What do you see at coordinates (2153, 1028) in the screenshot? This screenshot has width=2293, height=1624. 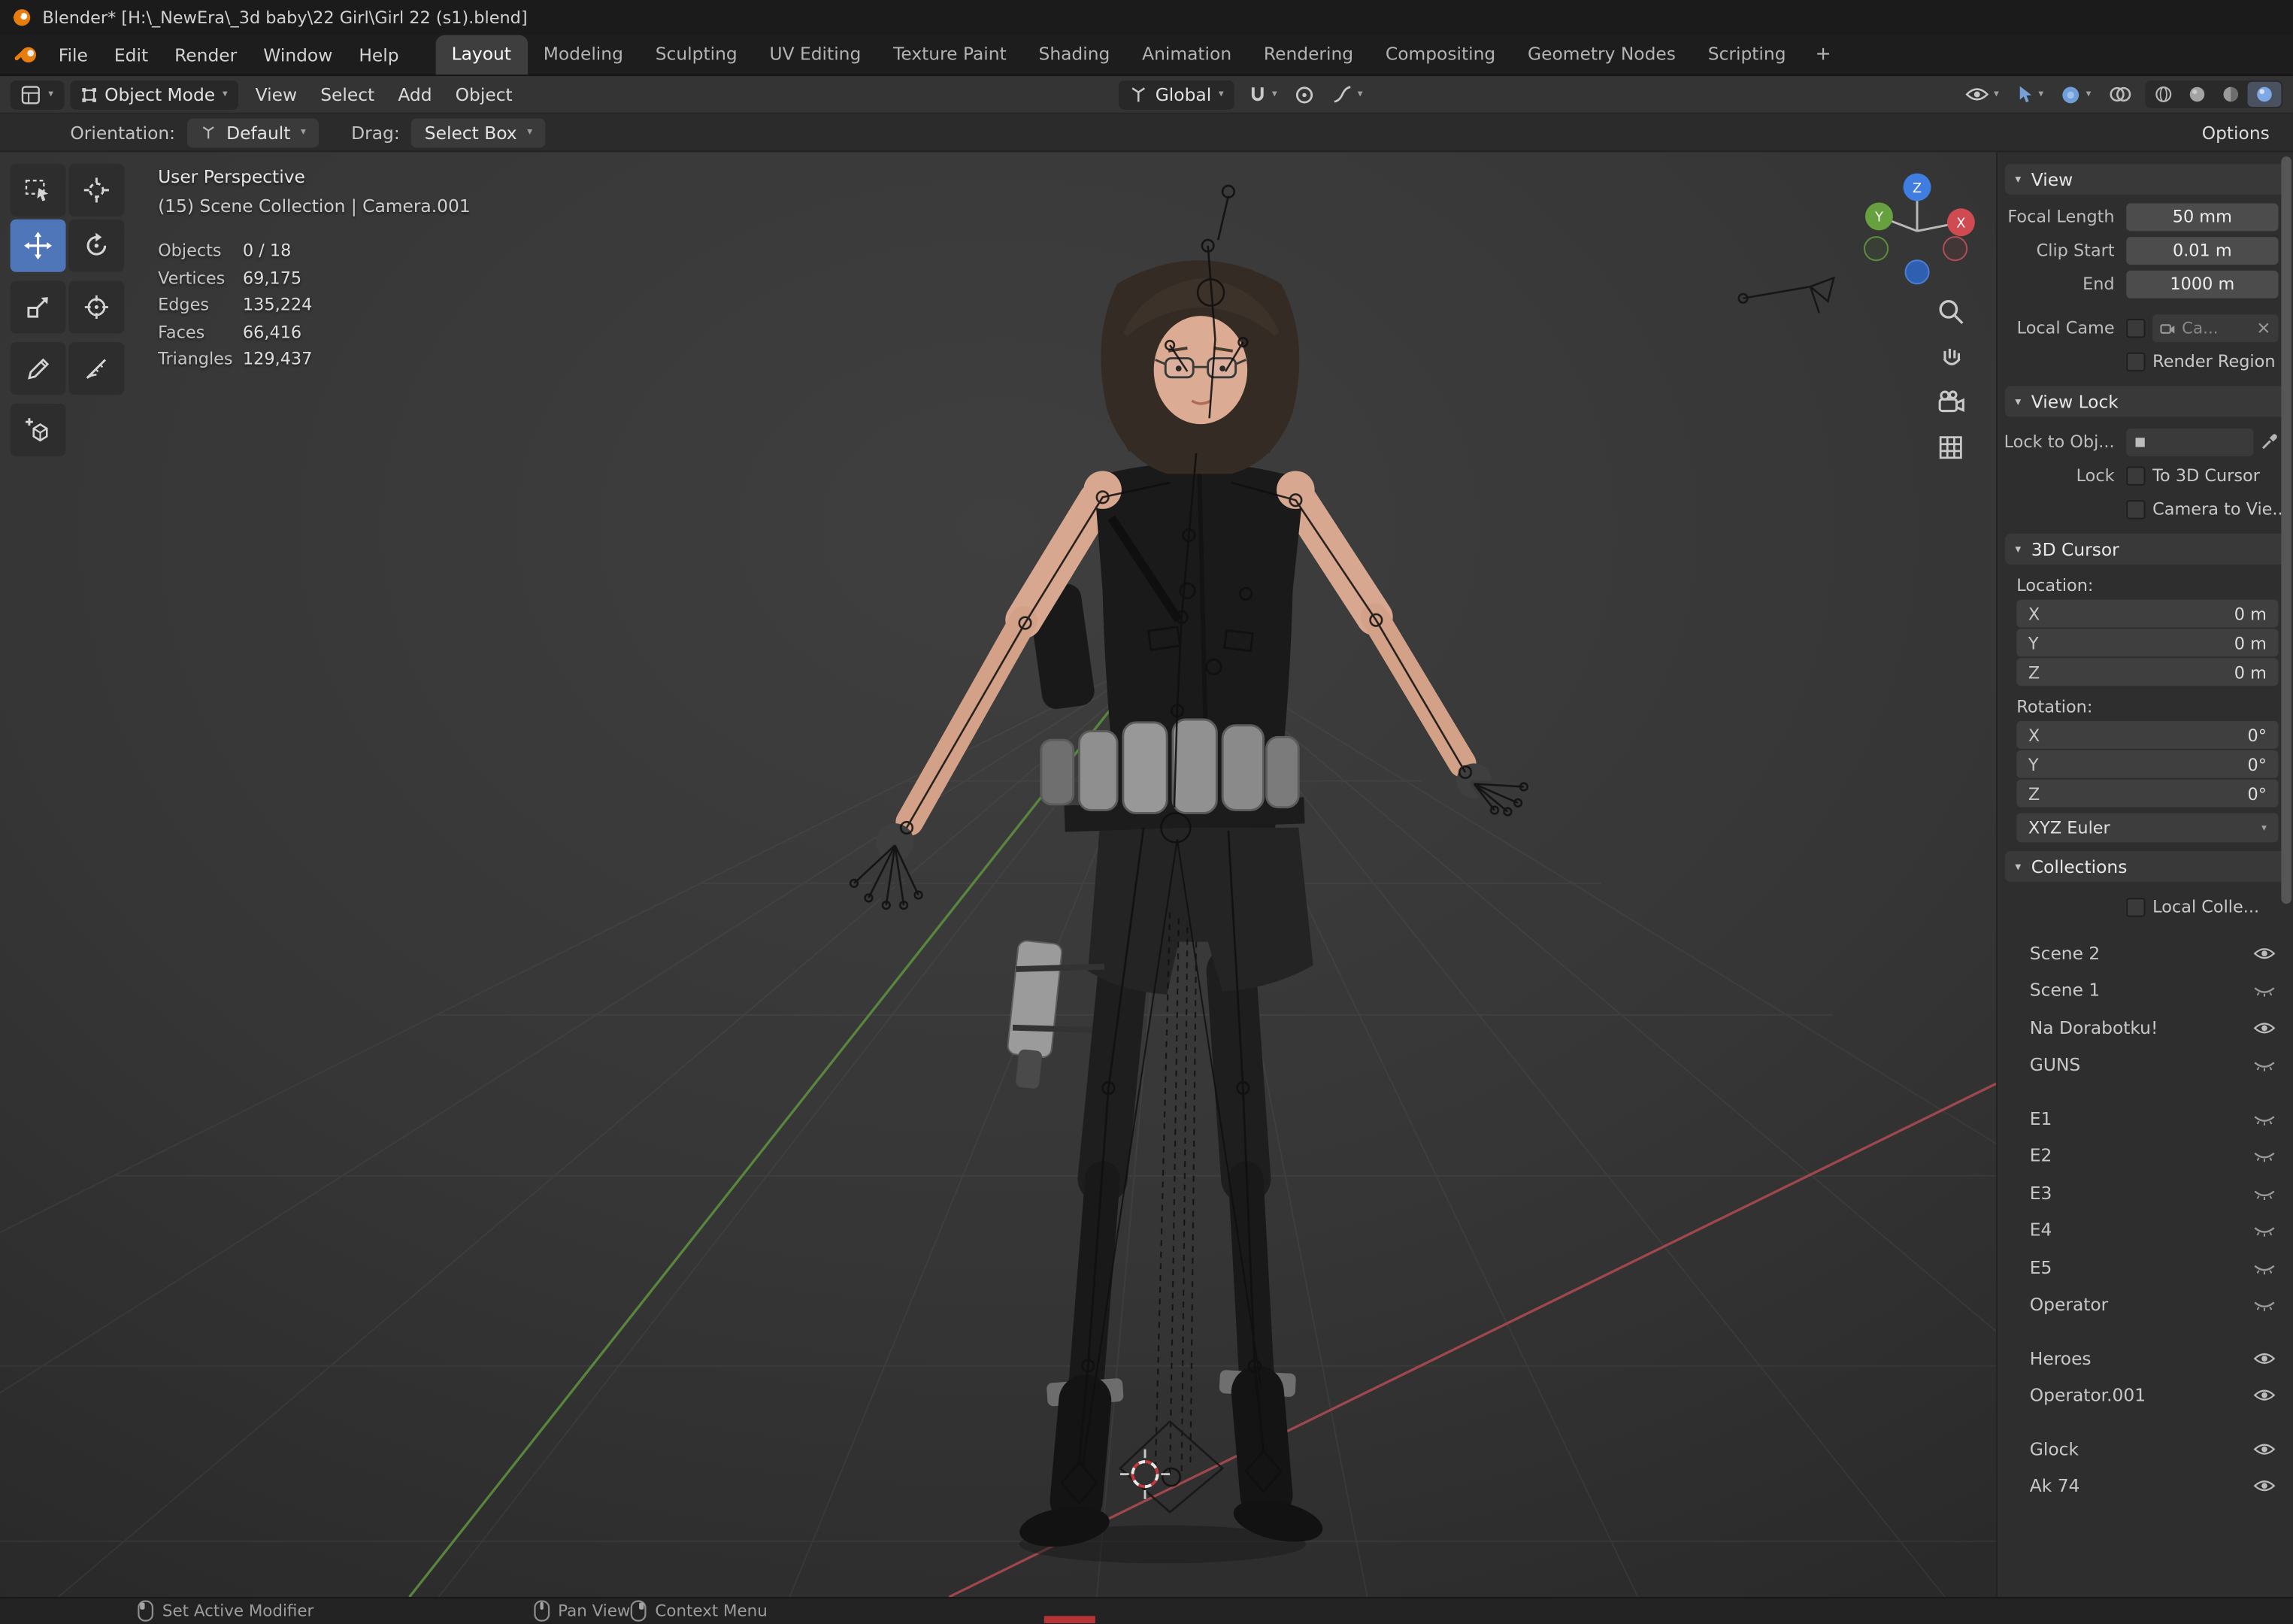 I see `collection-na-dorabotku: Na Dorabotku!` at bounding box center [2153, 1028].